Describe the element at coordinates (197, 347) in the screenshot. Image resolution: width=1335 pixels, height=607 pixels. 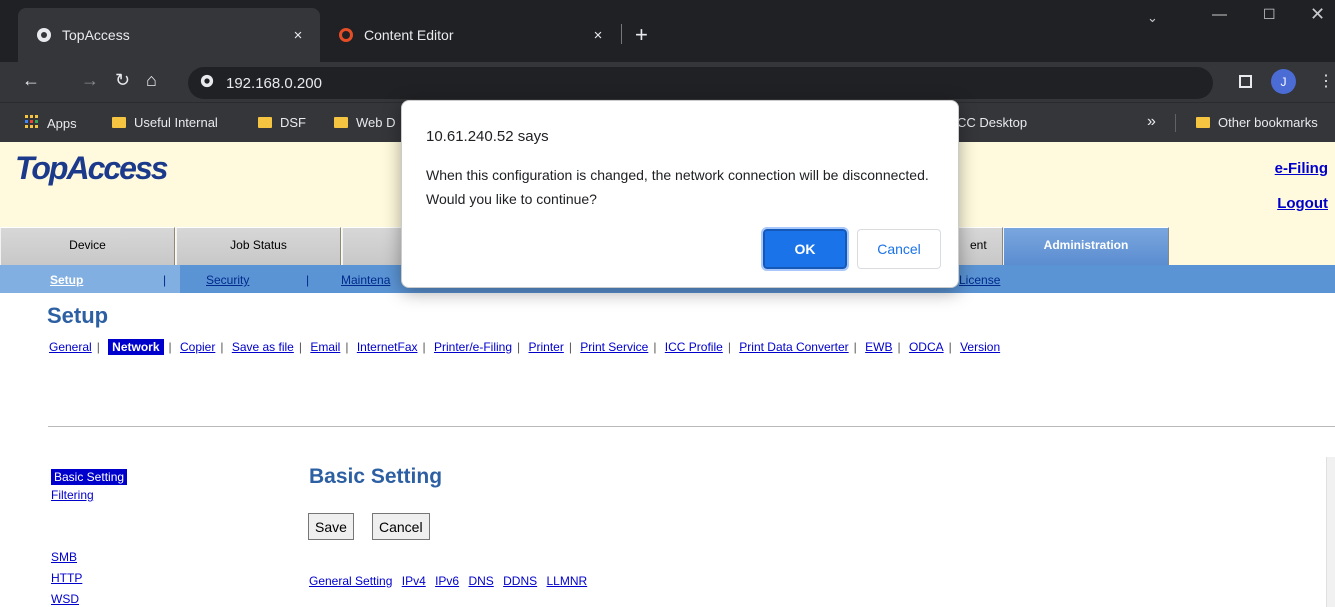
I see `setup-nav-copier: Copier` at that location.